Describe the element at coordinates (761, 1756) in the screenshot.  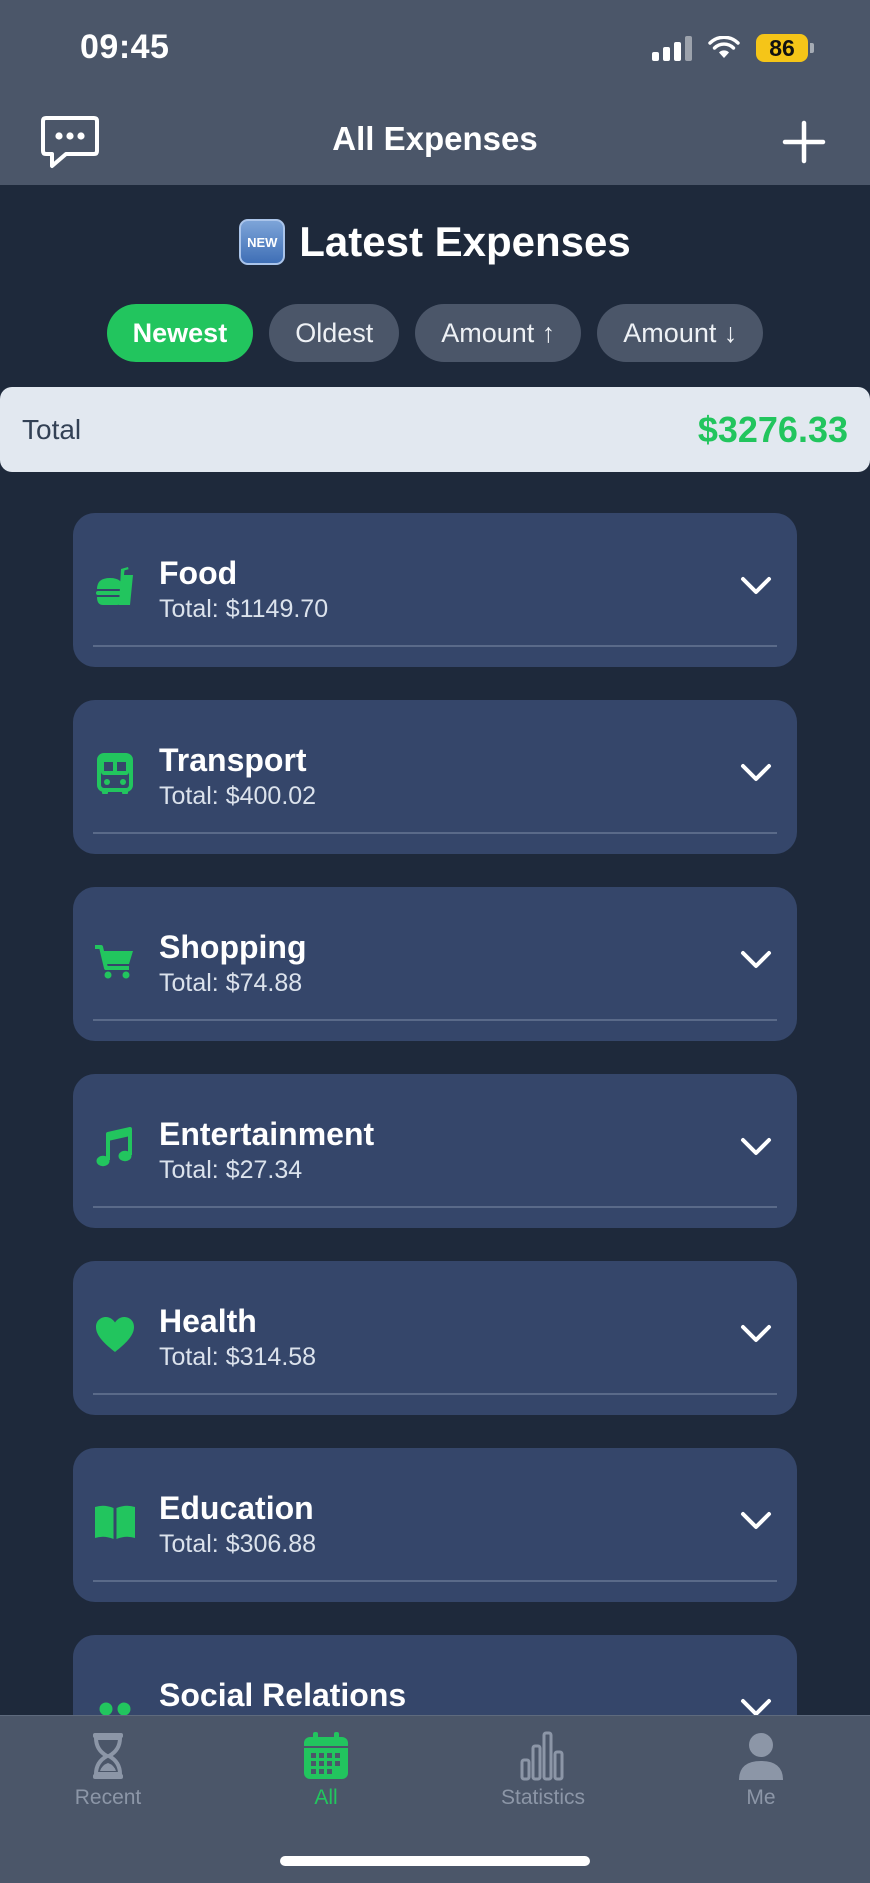
I see `person-icon` at that location.